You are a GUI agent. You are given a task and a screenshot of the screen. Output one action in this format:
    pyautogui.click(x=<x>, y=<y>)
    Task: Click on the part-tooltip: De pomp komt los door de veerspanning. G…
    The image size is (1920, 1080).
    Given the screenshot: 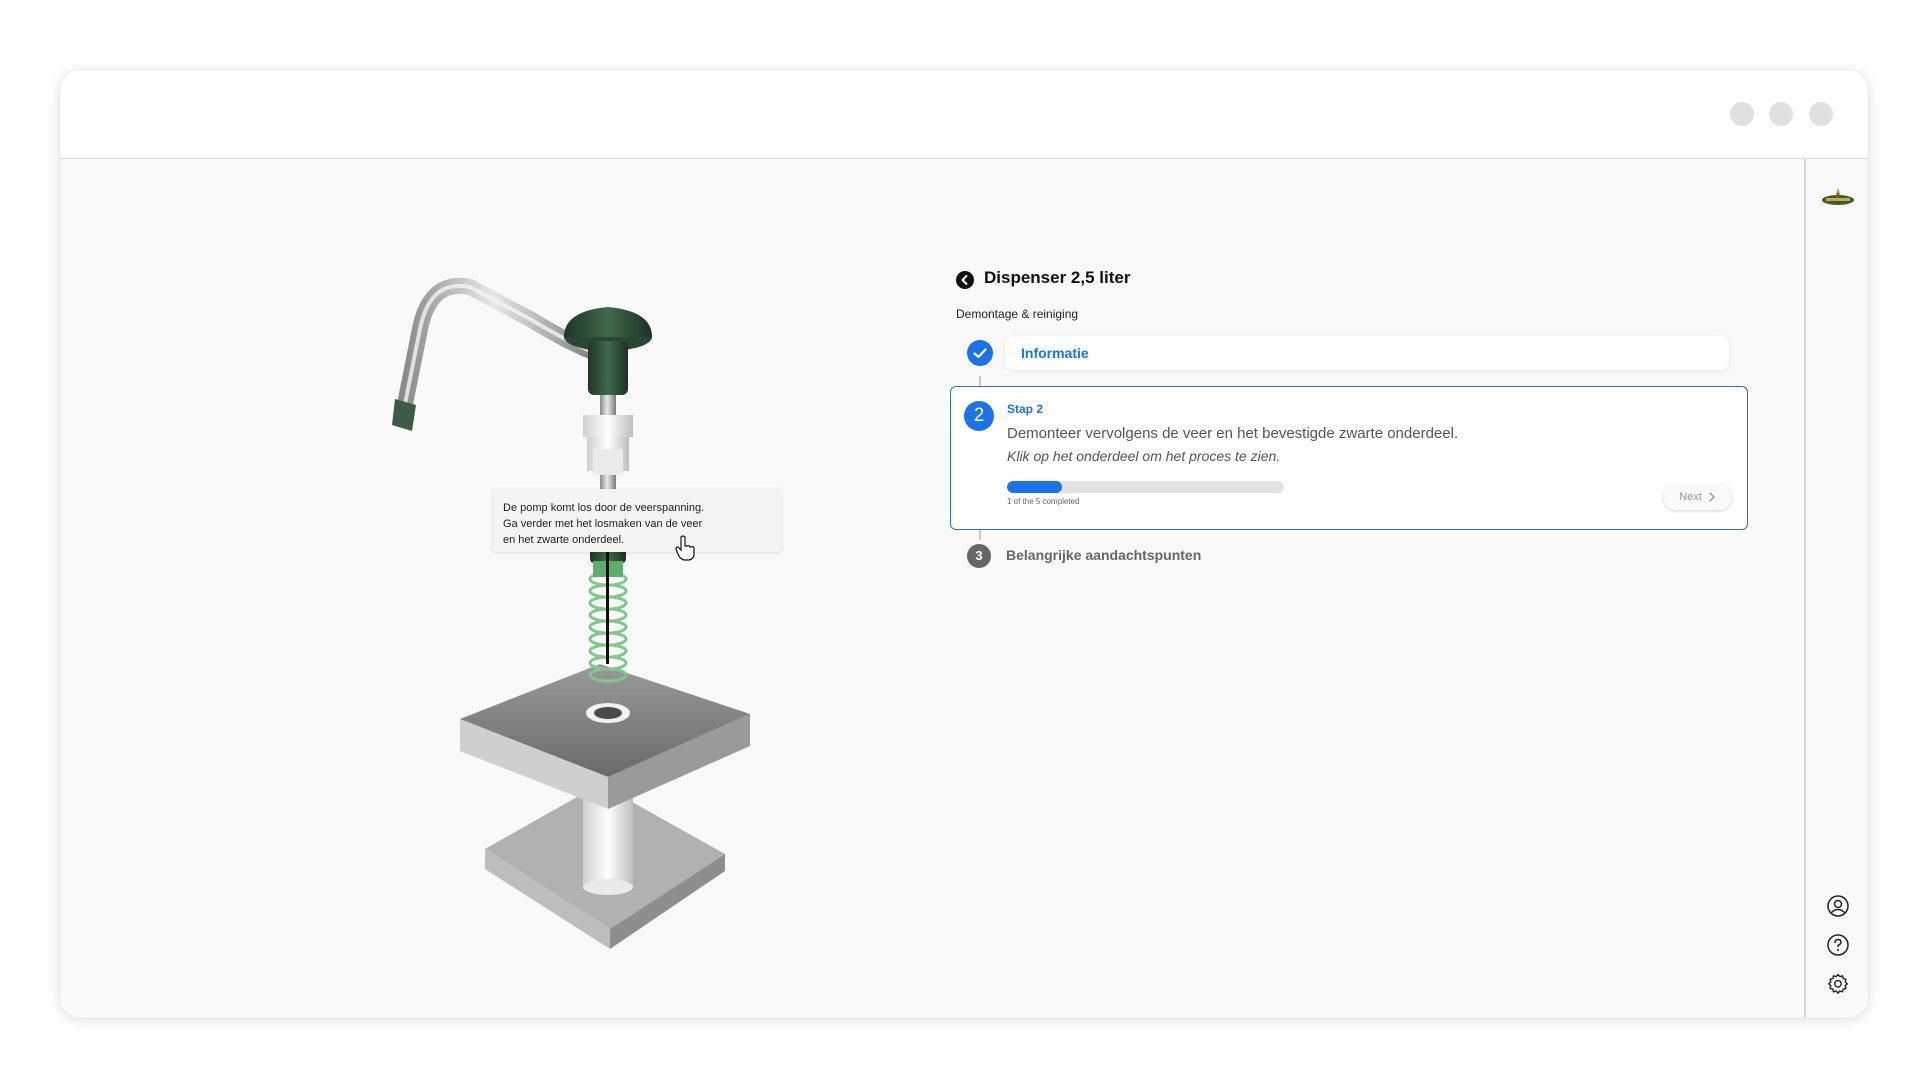 What is the action you would take?
    pyautogui.click(x=637, y=520)
    